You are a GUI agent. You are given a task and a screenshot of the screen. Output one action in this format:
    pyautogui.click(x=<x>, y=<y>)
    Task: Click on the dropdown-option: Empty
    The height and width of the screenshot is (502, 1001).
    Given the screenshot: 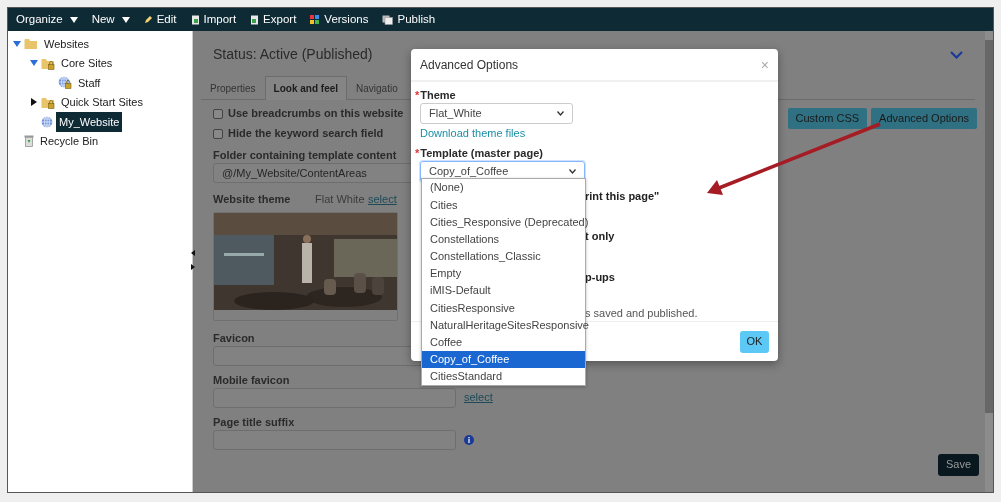 What is the action you would take?
    pyautogui.click(x=503, y=273)
    